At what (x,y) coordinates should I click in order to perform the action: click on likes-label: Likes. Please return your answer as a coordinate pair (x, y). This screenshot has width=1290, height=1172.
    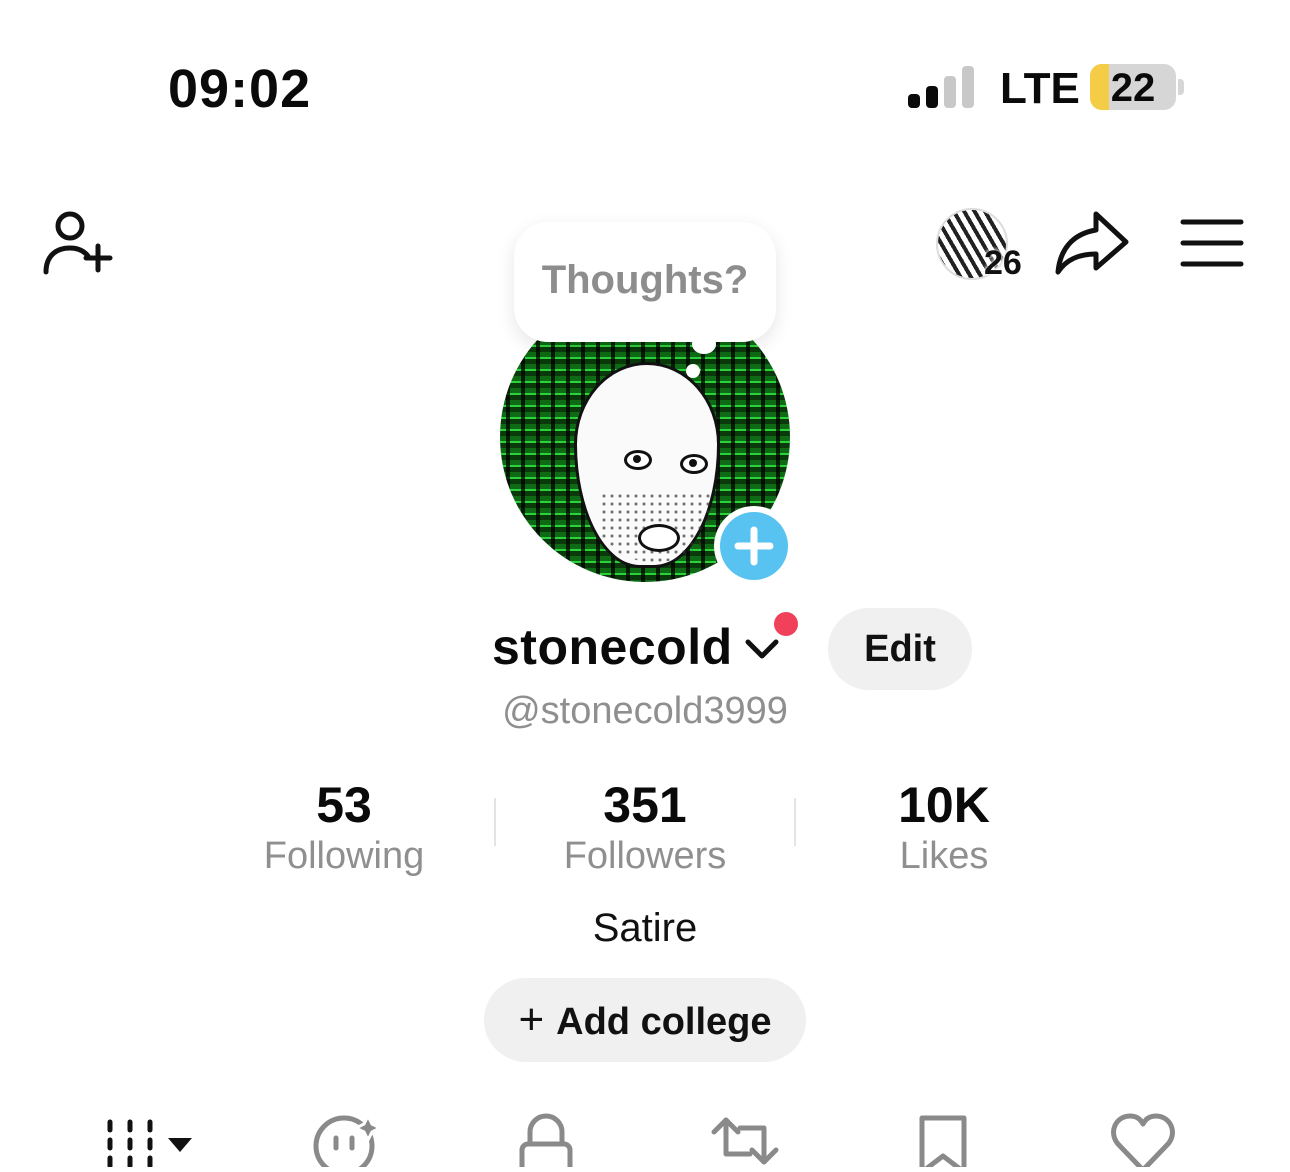
    Looking at the image, I should click on (944, 856).